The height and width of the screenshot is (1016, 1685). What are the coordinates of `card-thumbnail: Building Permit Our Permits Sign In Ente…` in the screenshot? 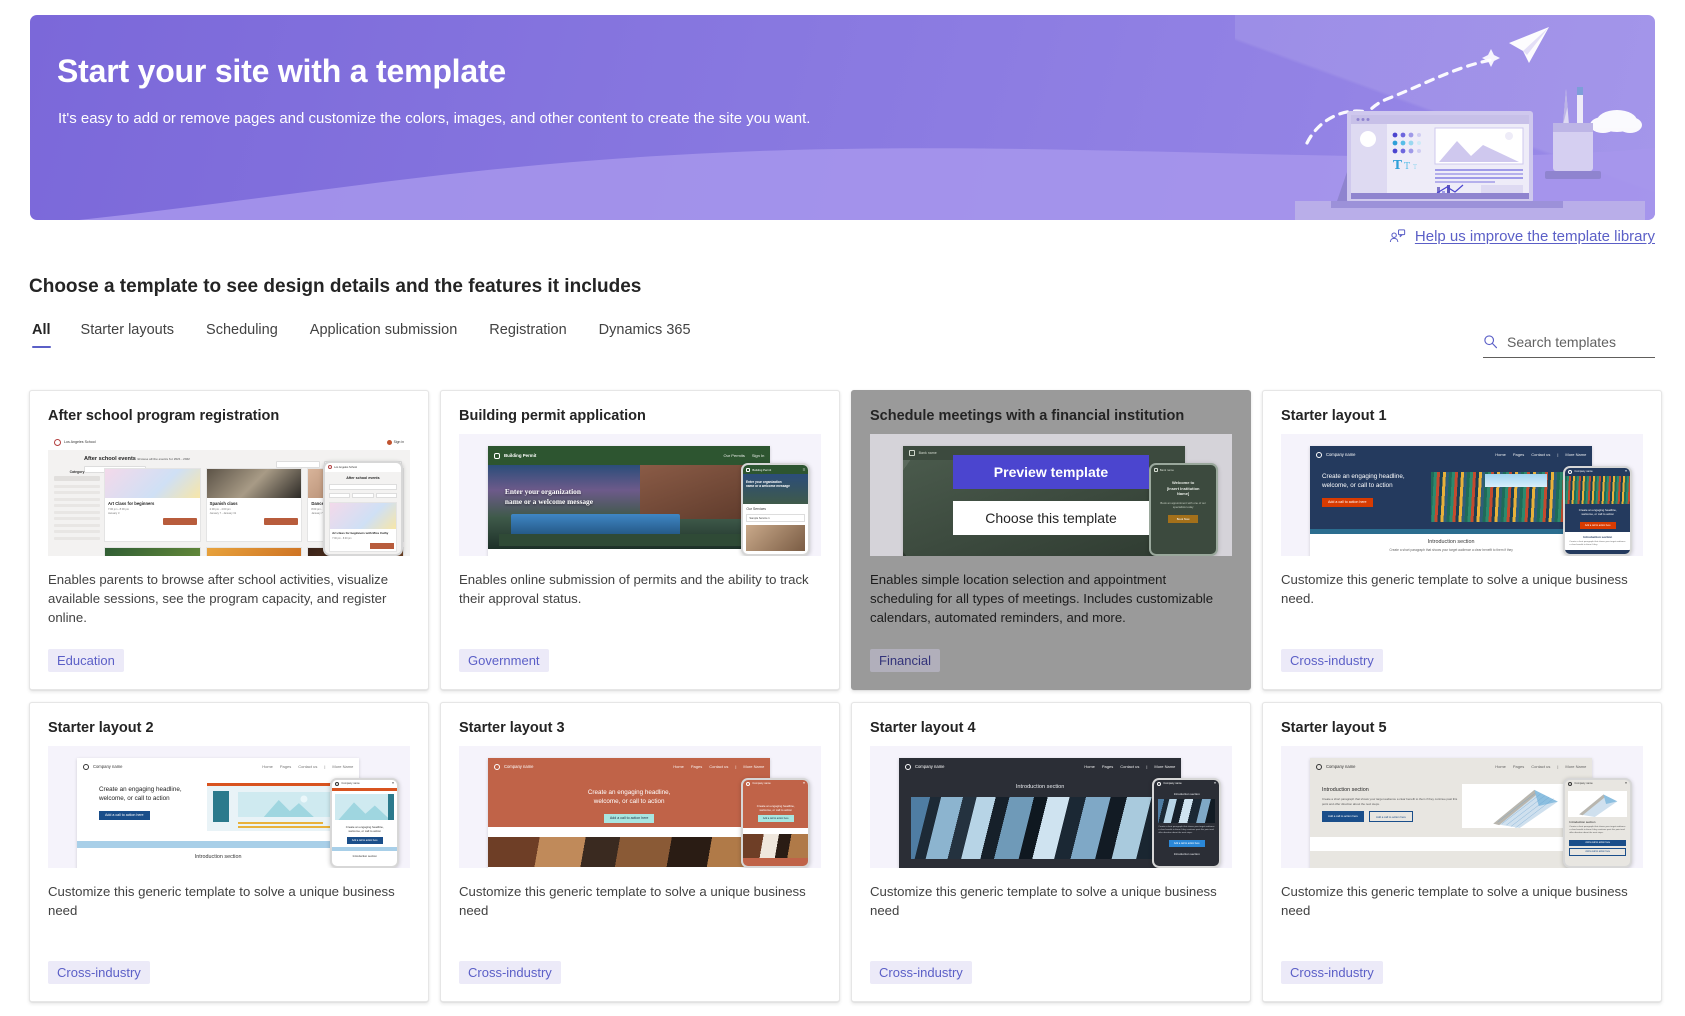 It's located at (640, 495).